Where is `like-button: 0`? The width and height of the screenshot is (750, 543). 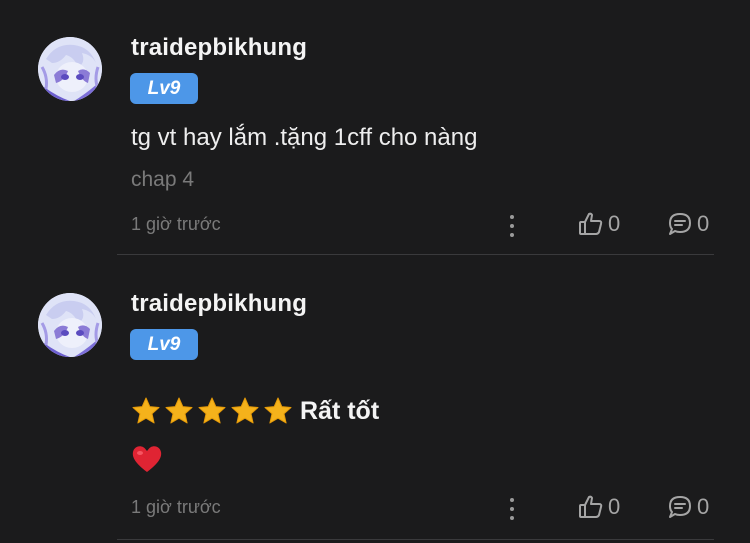
like-button: 0 is located at coordinates (599, 507).